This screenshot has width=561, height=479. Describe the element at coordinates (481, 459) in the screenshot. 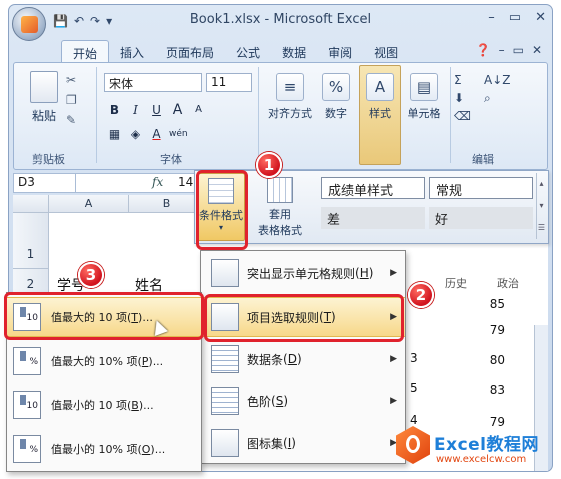

I see `watermark-url: www.excelcw.com` at that location.